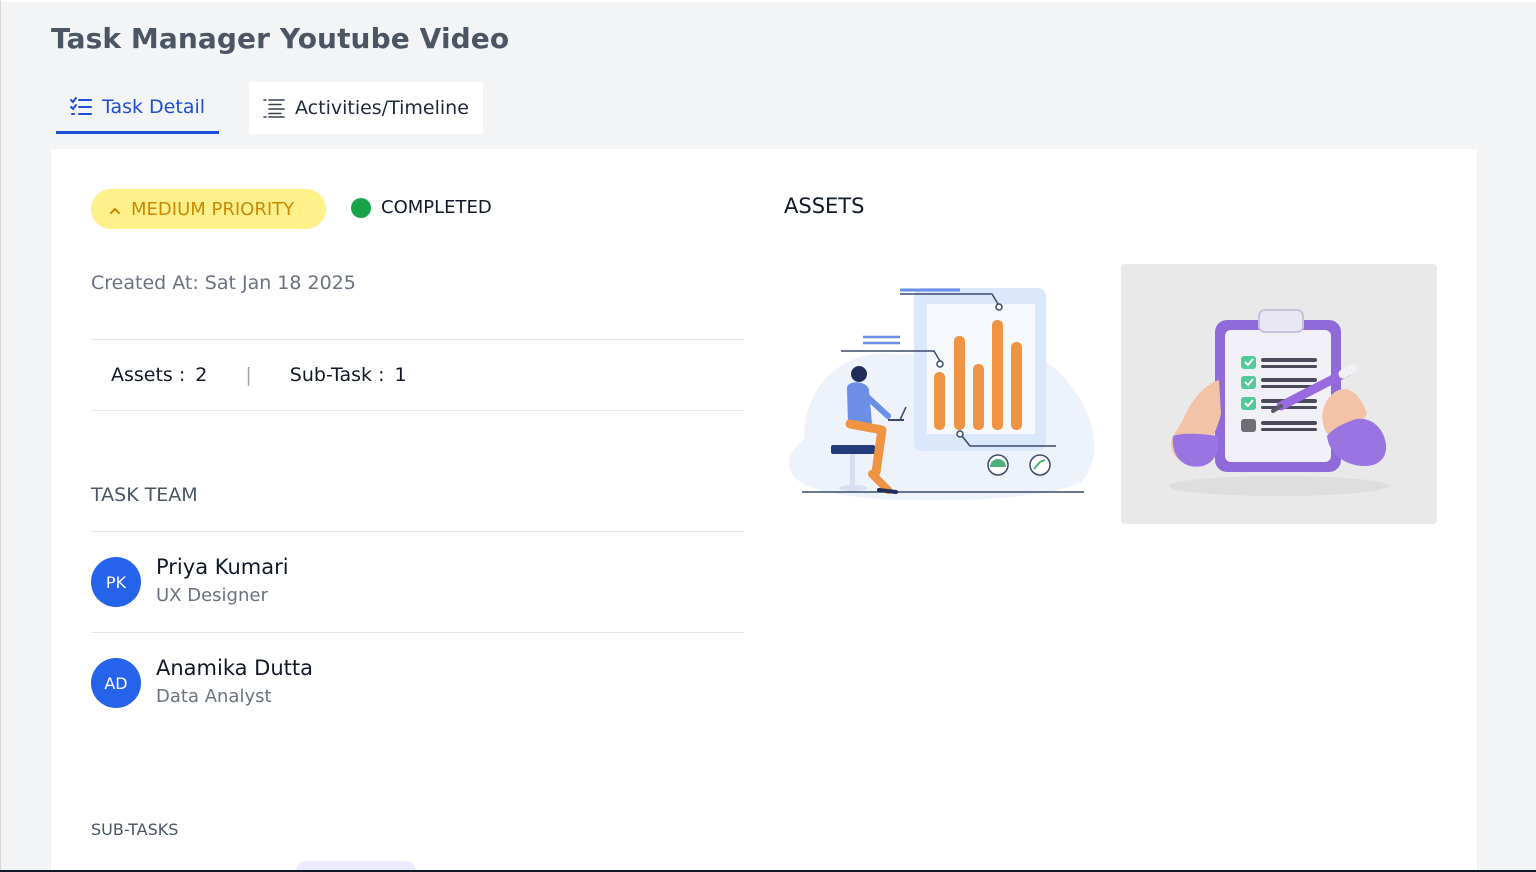 The width and height of the screenshot is (1536, 872). What do you see at coordinates (212, 595) in the screenshot?
I see `member-role: UX Designer` at bounding box center [212, 595].